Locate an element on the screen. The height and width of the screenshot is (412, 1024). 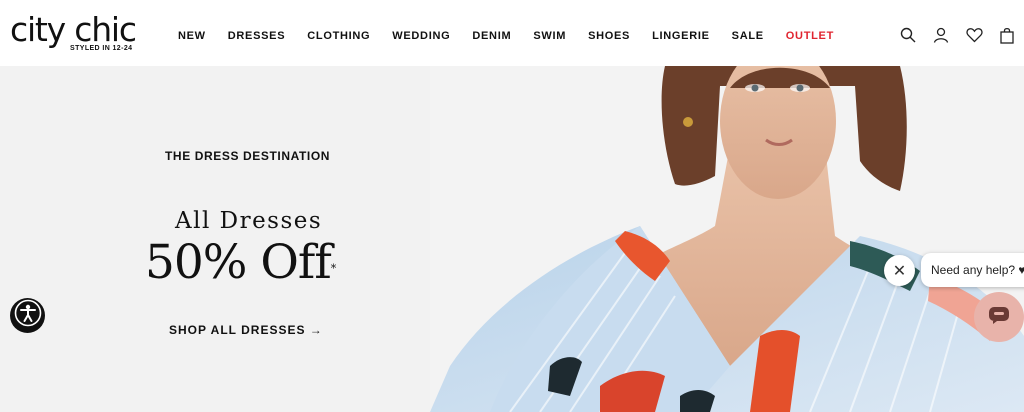
search-icon is located at coordinates (908, 35).